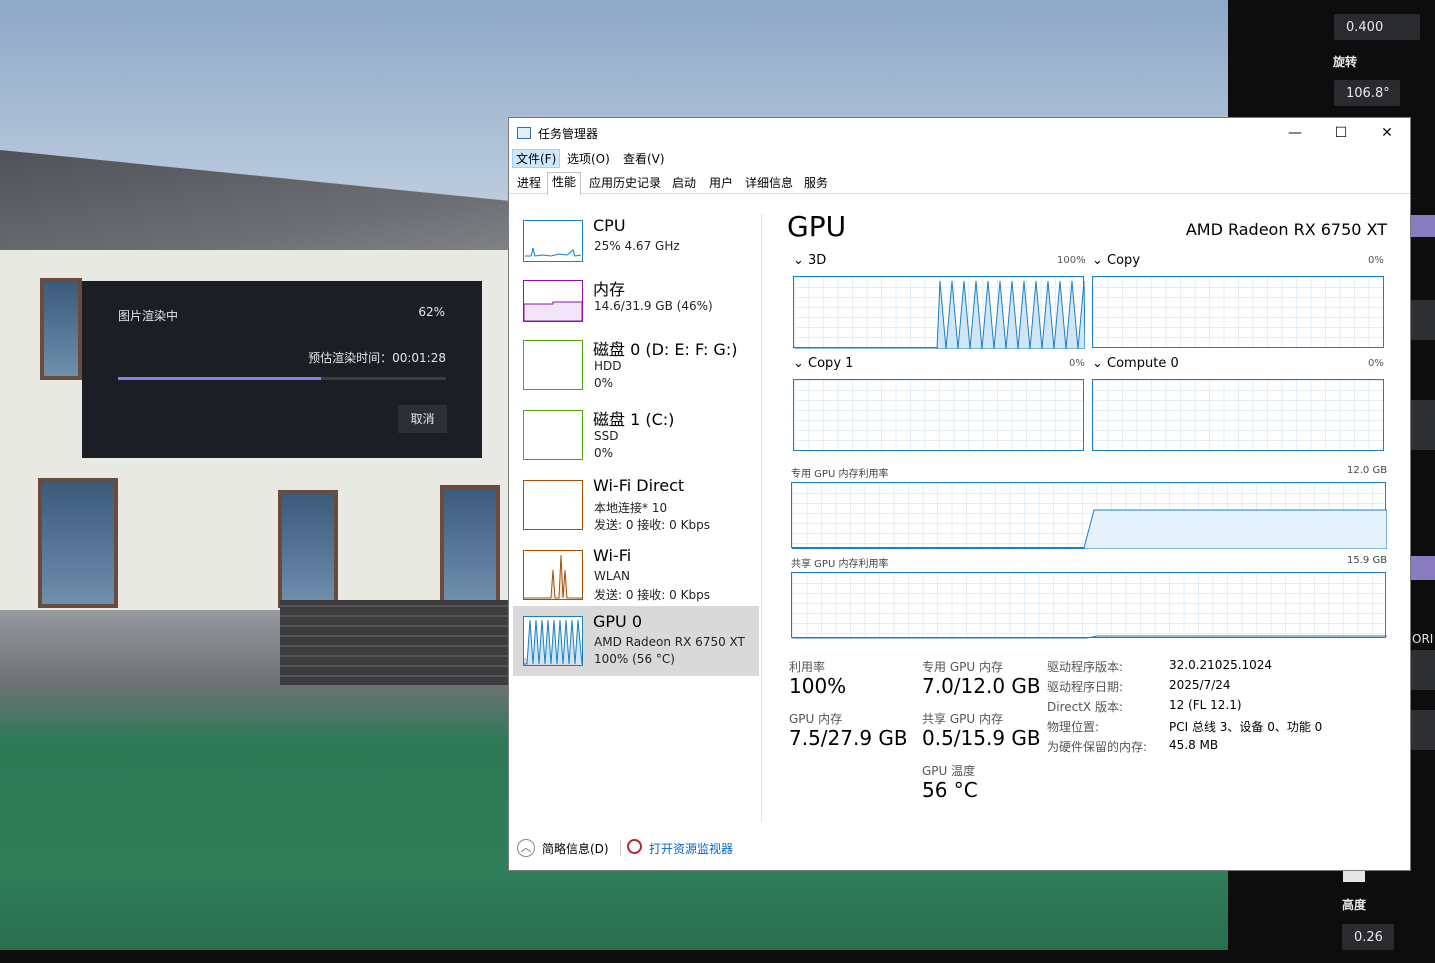 This screenshot has width=1435, height=963. I want to click on rotate-input: 106.8°, so click(1367, 93).